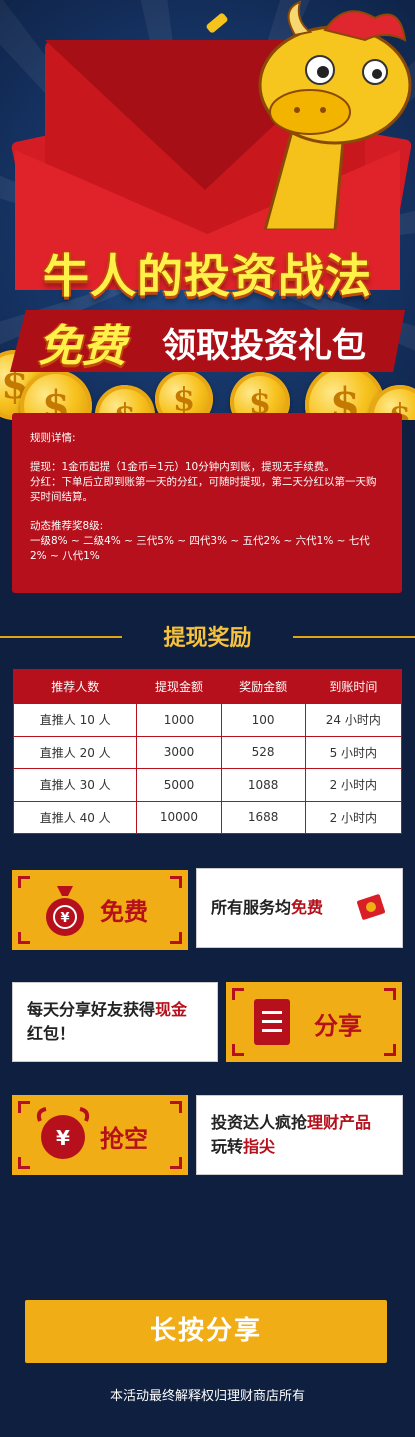 This screenshot has width=415, height=1437. What do you see at coordinates (82, 346) in the screenshot?
I see `hero-subtitle-free: 免费` at bounding box center [82, 346].